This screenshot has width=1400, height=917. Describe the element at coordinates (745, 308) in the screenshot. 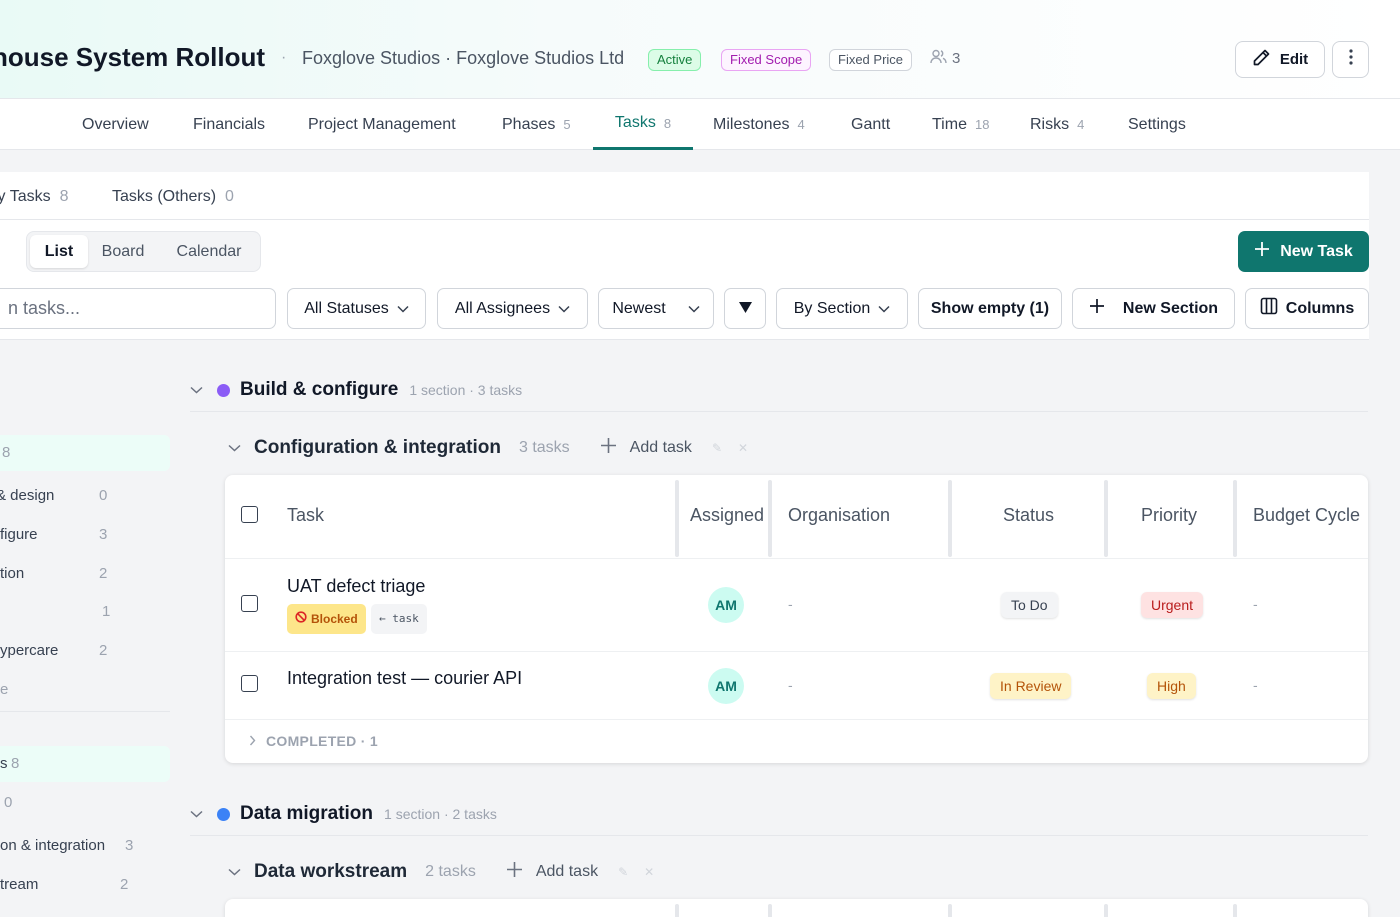

I see `sort-direction-button` at that location.